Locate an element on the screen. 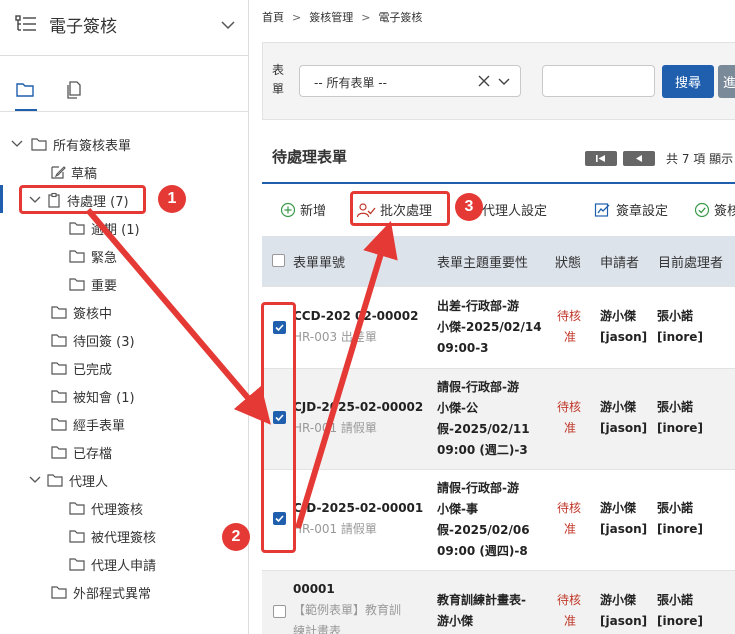 Image resolution: width=735 pixels, height=634 pixels. tree-item-important: 重要 is located at coordinates (92, 284).